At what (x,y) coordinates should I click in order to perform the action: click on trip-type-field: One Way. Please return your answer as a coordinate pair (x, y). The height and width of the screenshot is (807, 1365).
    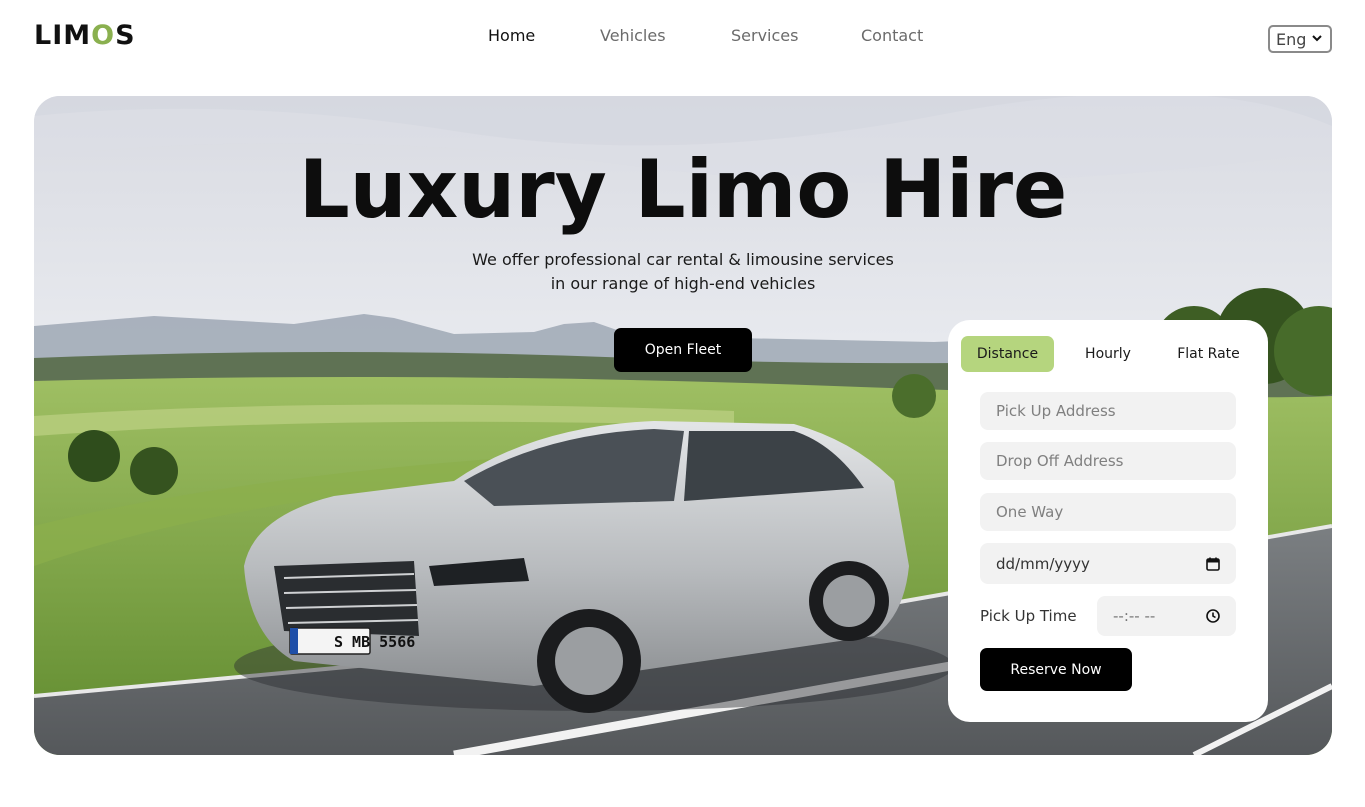
    Looking at the image, I should click on (1108, 512).